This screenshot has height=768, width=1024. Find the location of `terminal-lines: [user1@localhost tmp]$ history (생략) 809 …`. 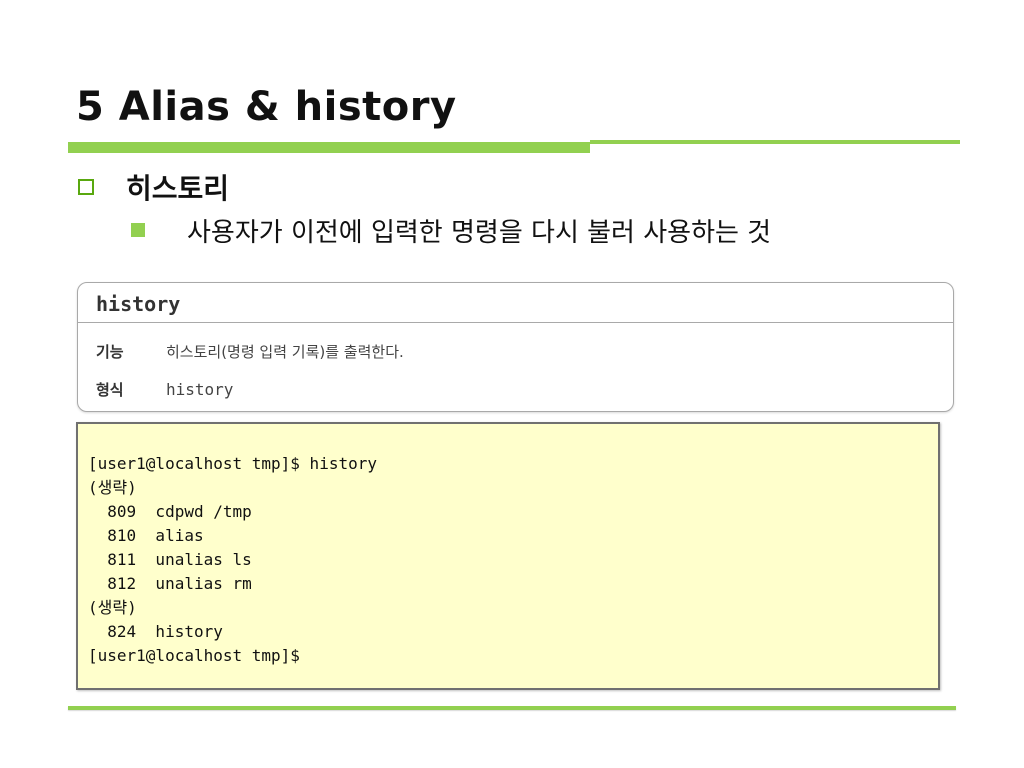

terminal-lines: [user1@localhost tmp]$ history (생략) 809 … is located at coordinates (232, 560).